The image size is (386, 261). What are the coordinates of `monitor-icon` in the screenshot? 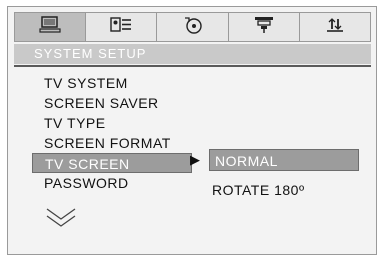 It's located at (50, 27).